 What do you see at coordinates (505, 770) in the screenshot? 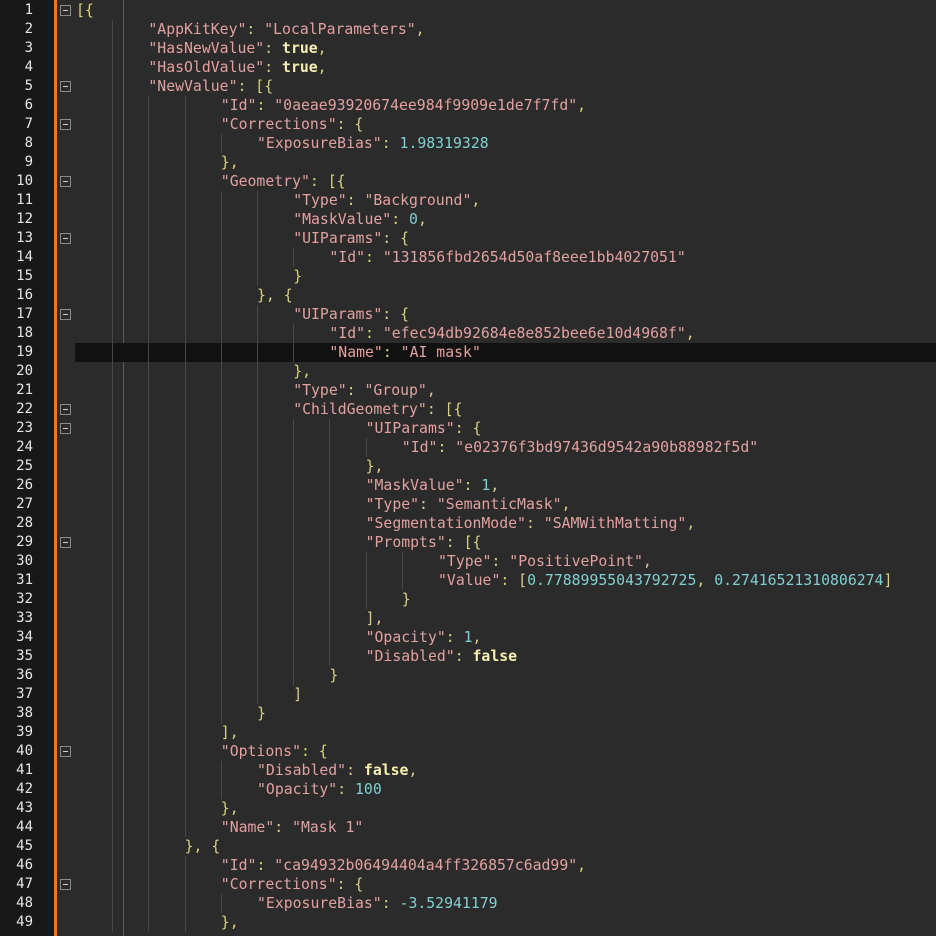
I see `code-line: "Disabled": false,` at bounding box center [505, 770].